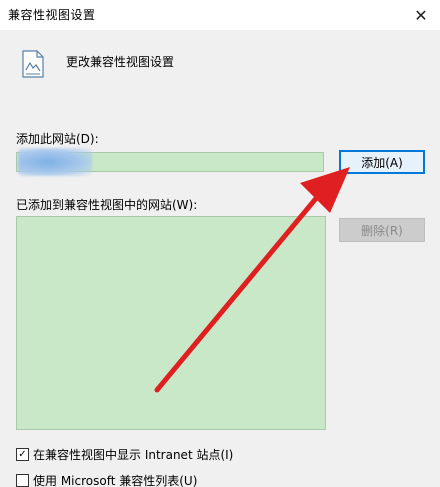 This screenshot has height=487, width=440. I want to click on option-use-ms-list: 使用 Microsoft 兼容性列表(U), so click(106, 479).